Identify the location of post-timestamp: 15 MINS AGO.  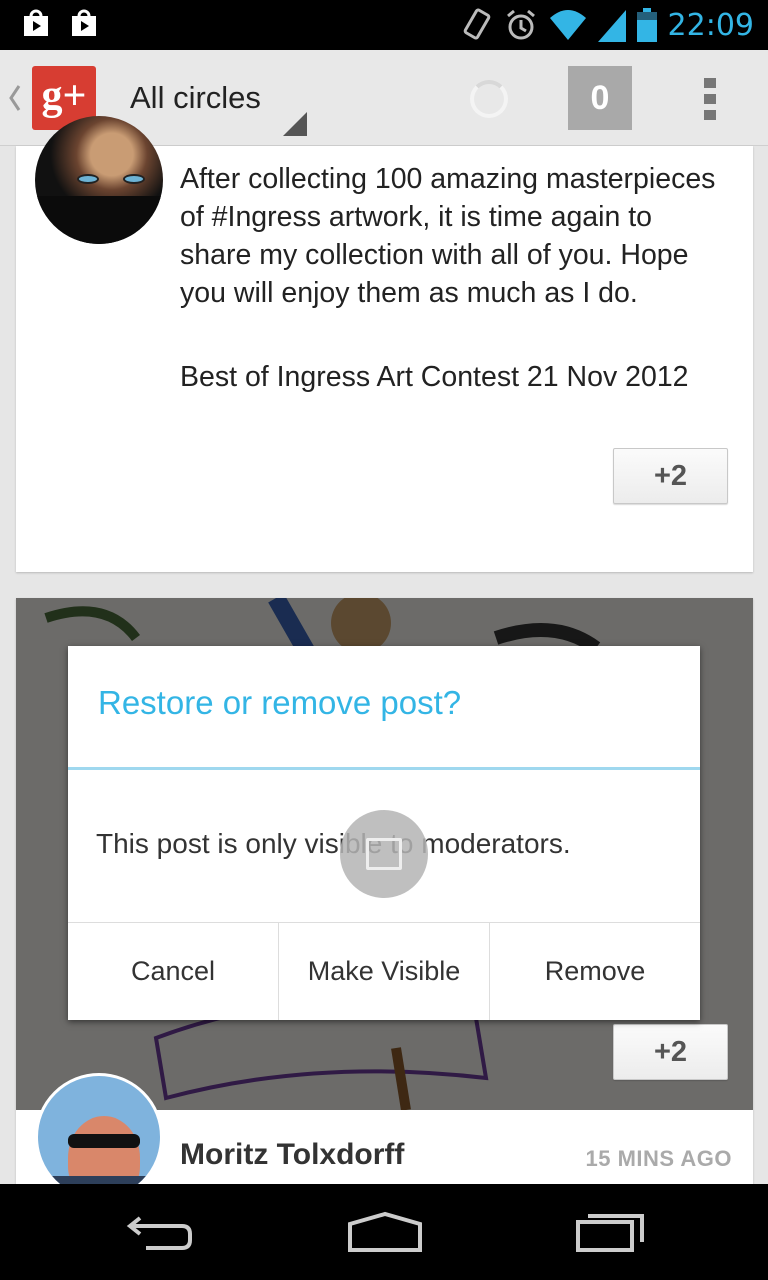
(658, 1158).